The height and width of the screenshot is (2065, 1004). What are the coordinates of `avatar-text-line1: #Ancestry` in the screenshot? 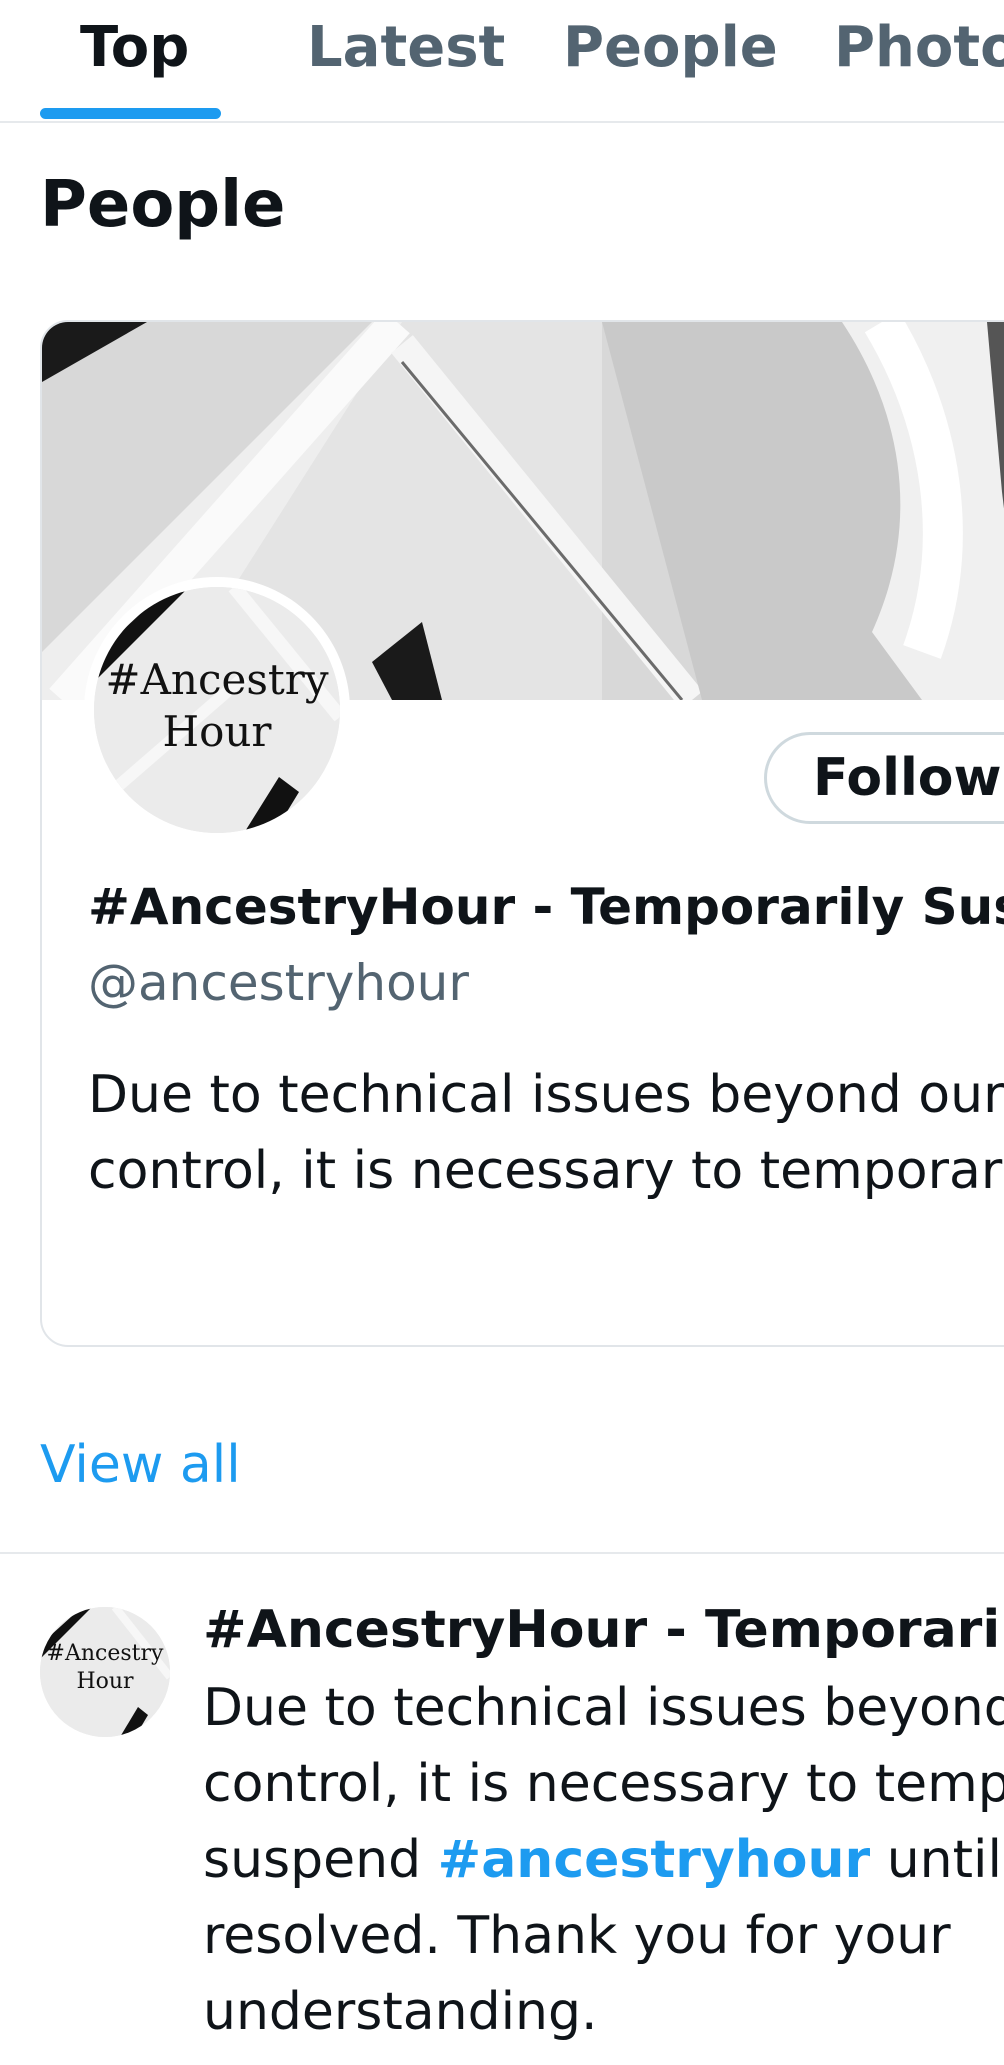 It's located at (217, 679).